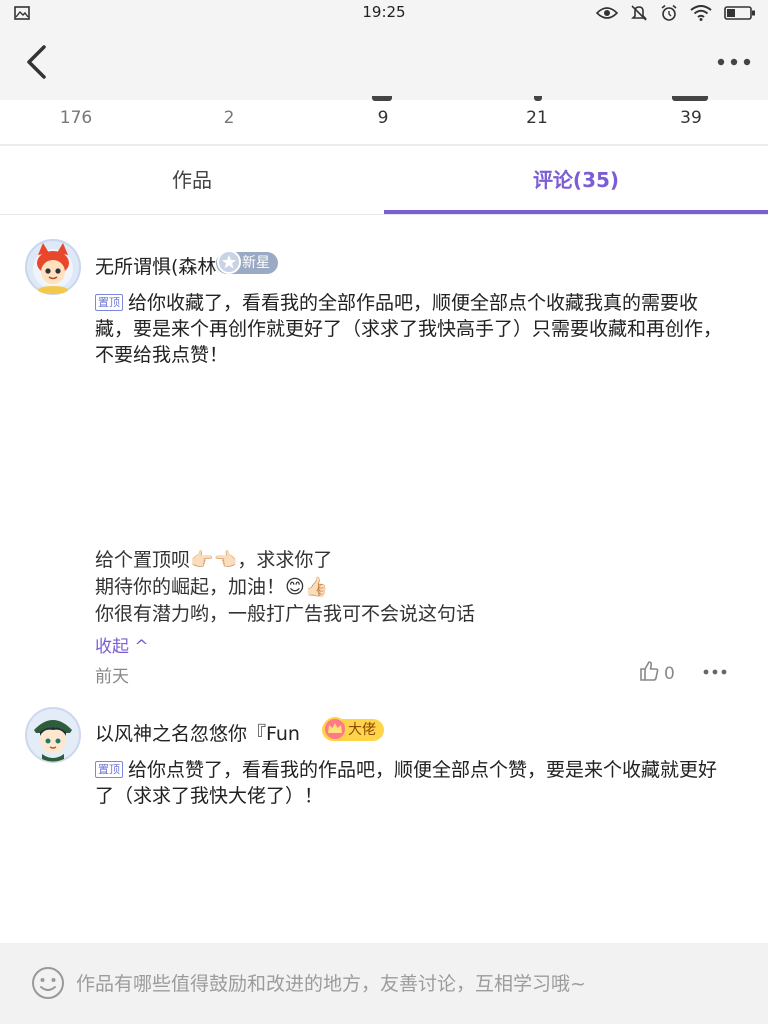 Image resolution: width=768 pixels, height=1024 pixels. I want to click on collapse-replies-button: 收起 ^, so click(122, 644).